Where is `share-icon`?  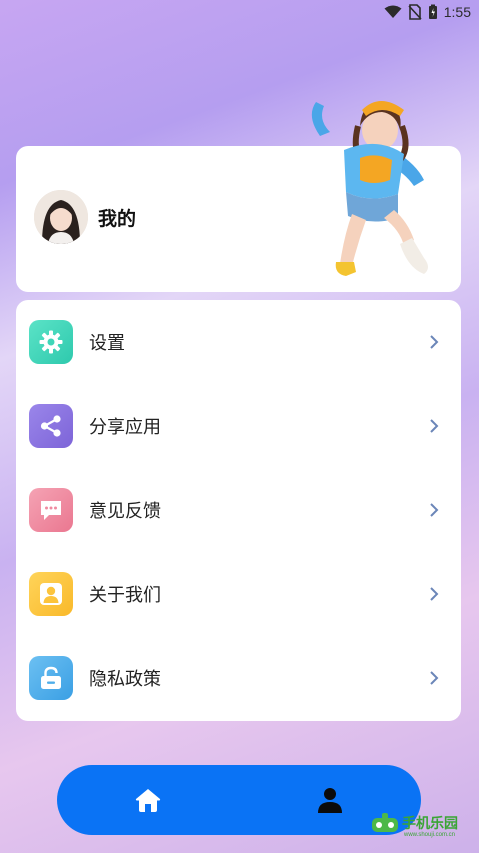
share-icon is located at coordinates (51, 426).